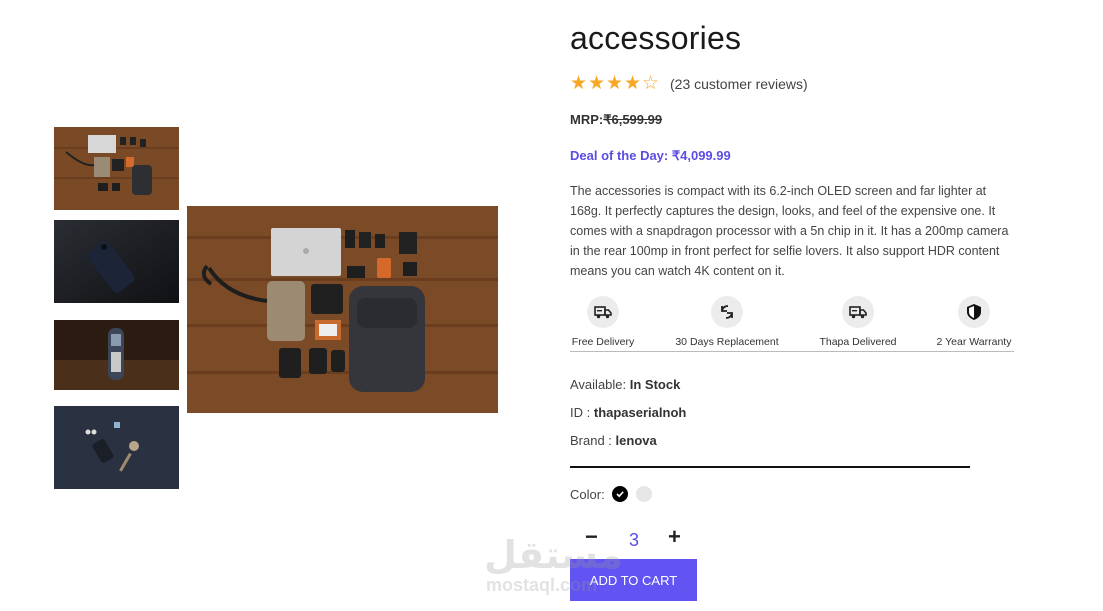 The image size is (1103, 611). I want to click on availability: Available: In Stock, so click(625, 384).